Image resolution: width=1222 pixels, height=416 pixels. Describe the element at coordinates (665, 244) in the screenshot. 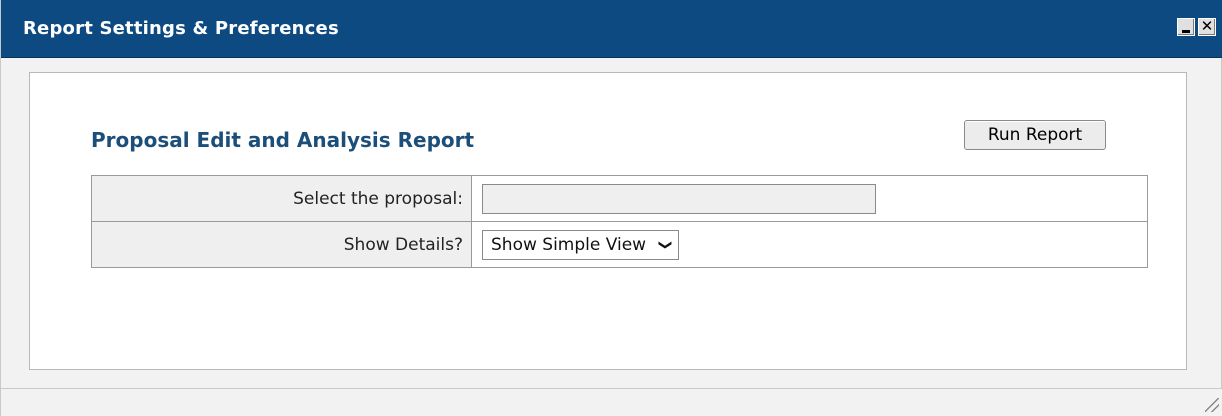

I see `chevron-down-icon: ❯` at that location.